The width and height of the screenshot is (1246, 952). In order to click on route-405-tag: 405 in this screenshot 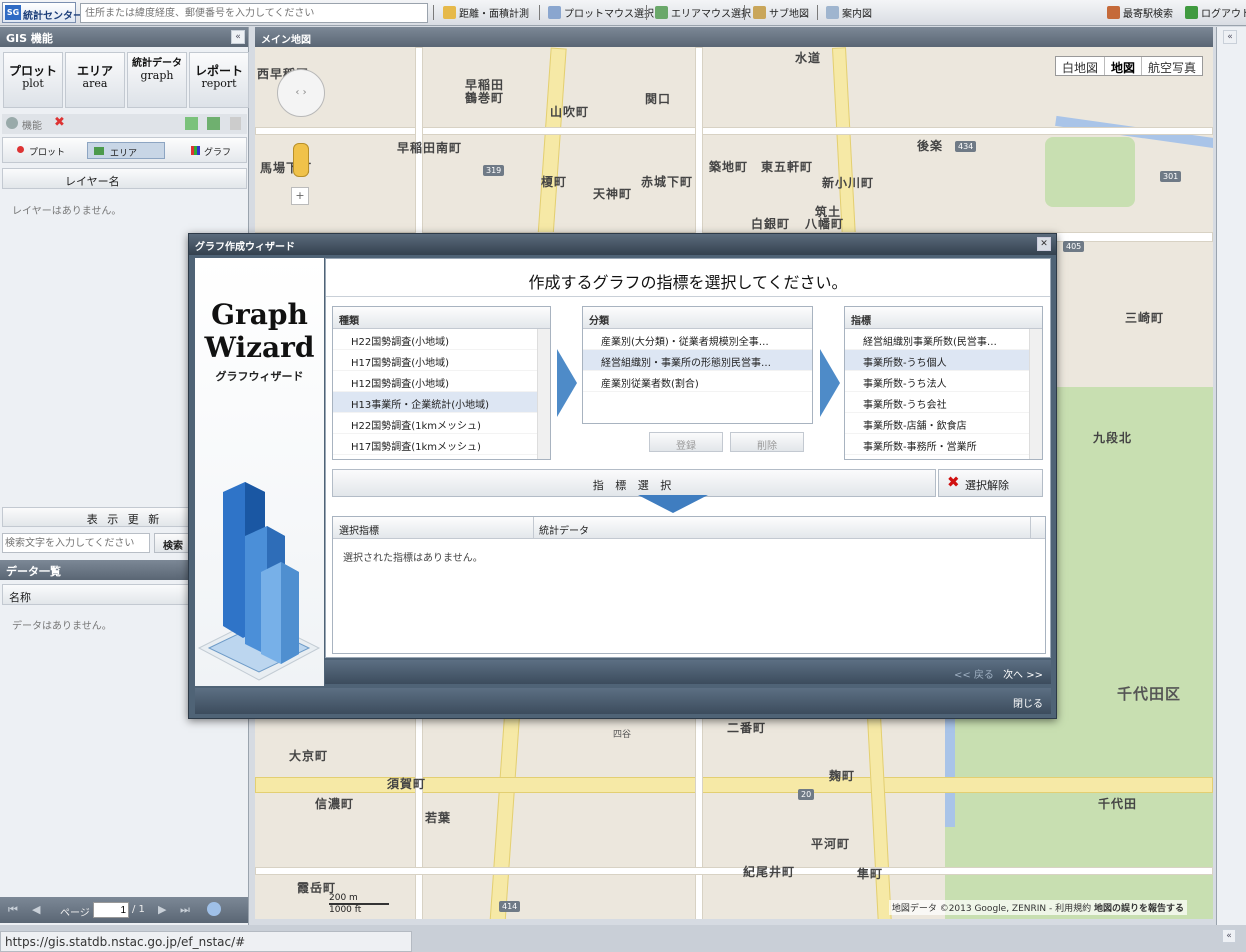, I will do `click(1074, 246)`.